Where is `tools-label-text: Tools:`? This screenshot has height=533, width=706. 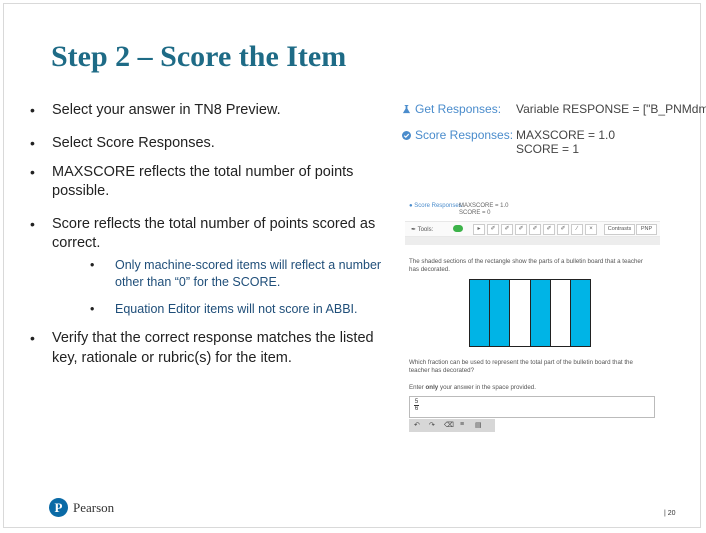 tools-label-text: Tools: is located at coordinates (425, 230).